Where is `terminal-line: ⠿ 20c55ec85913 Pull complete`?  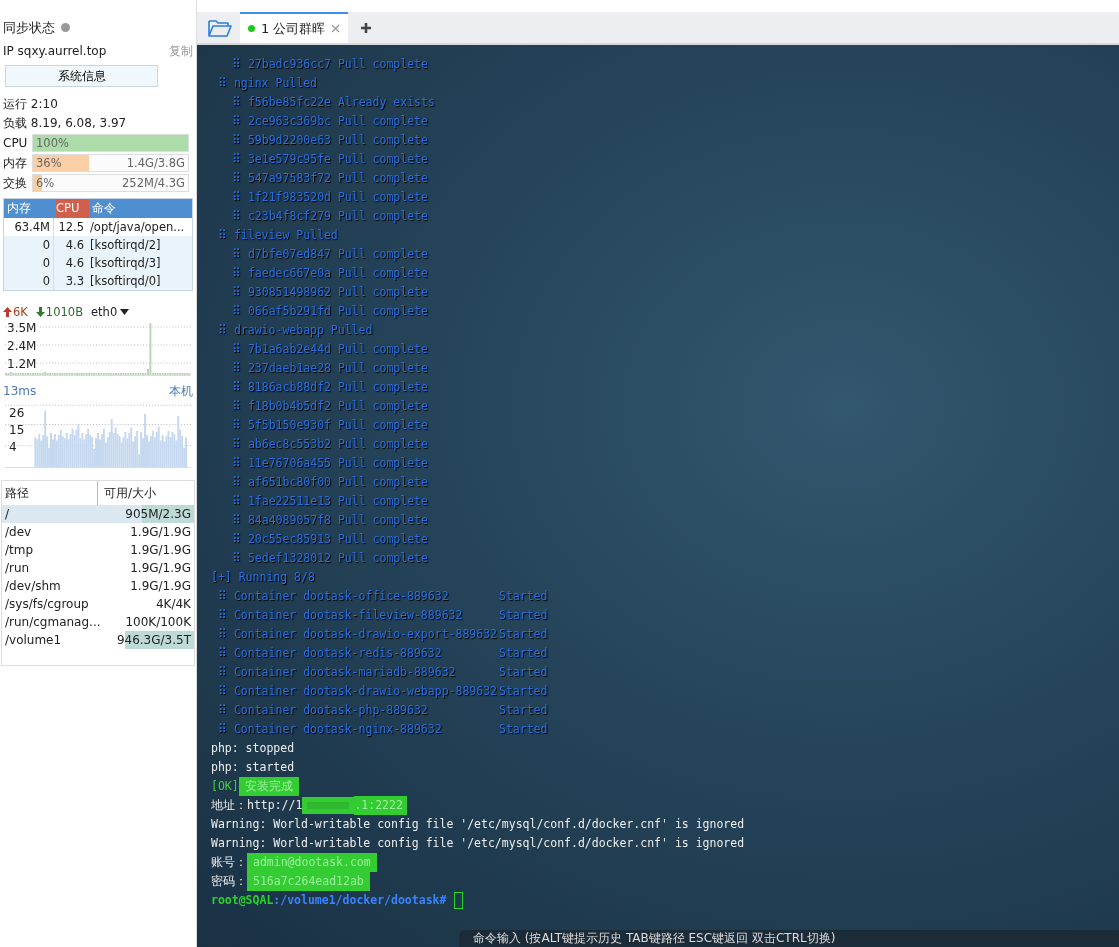
terminal-line: ⠿ 20c55ec85913 Pull complete is located at coordinates (330, 539).